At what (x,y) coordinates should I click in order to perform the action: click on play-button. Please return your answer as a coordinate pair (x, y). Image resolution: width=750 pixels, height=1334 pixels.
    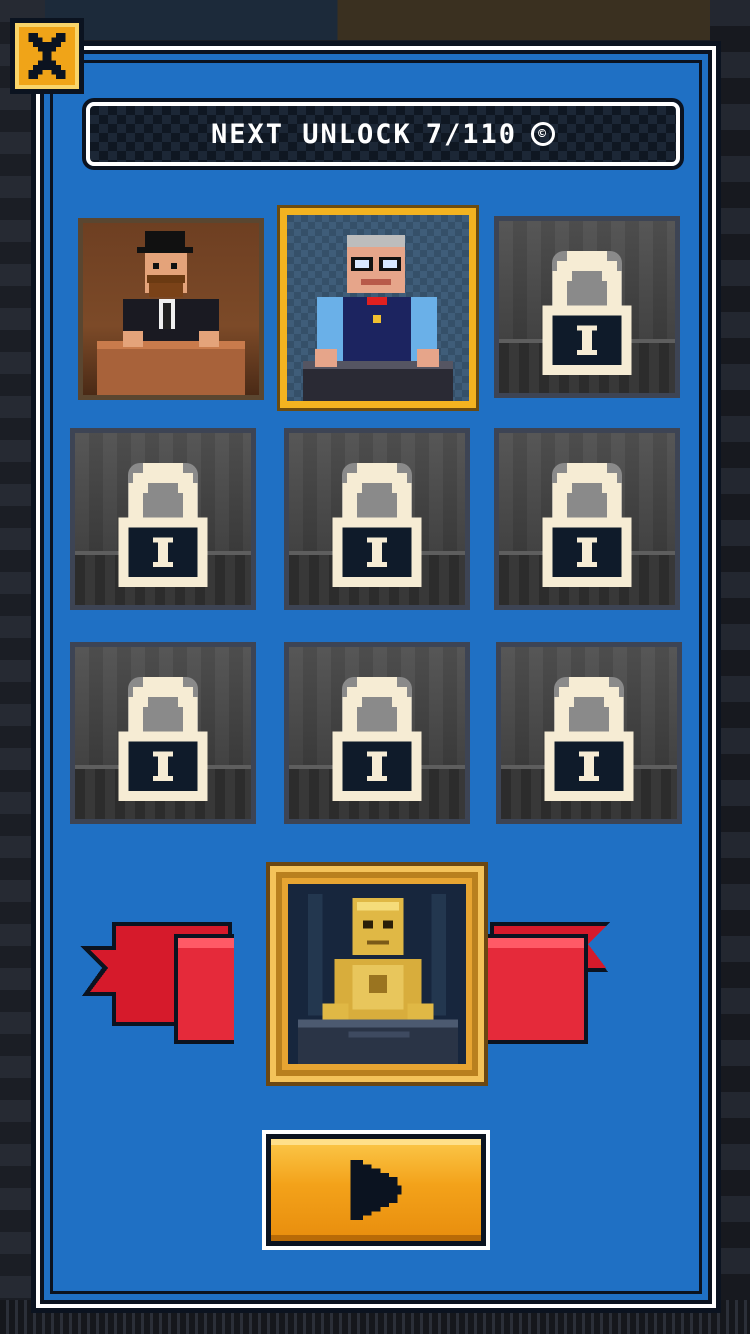
    Looking at the image, I should click on (376, 1190).